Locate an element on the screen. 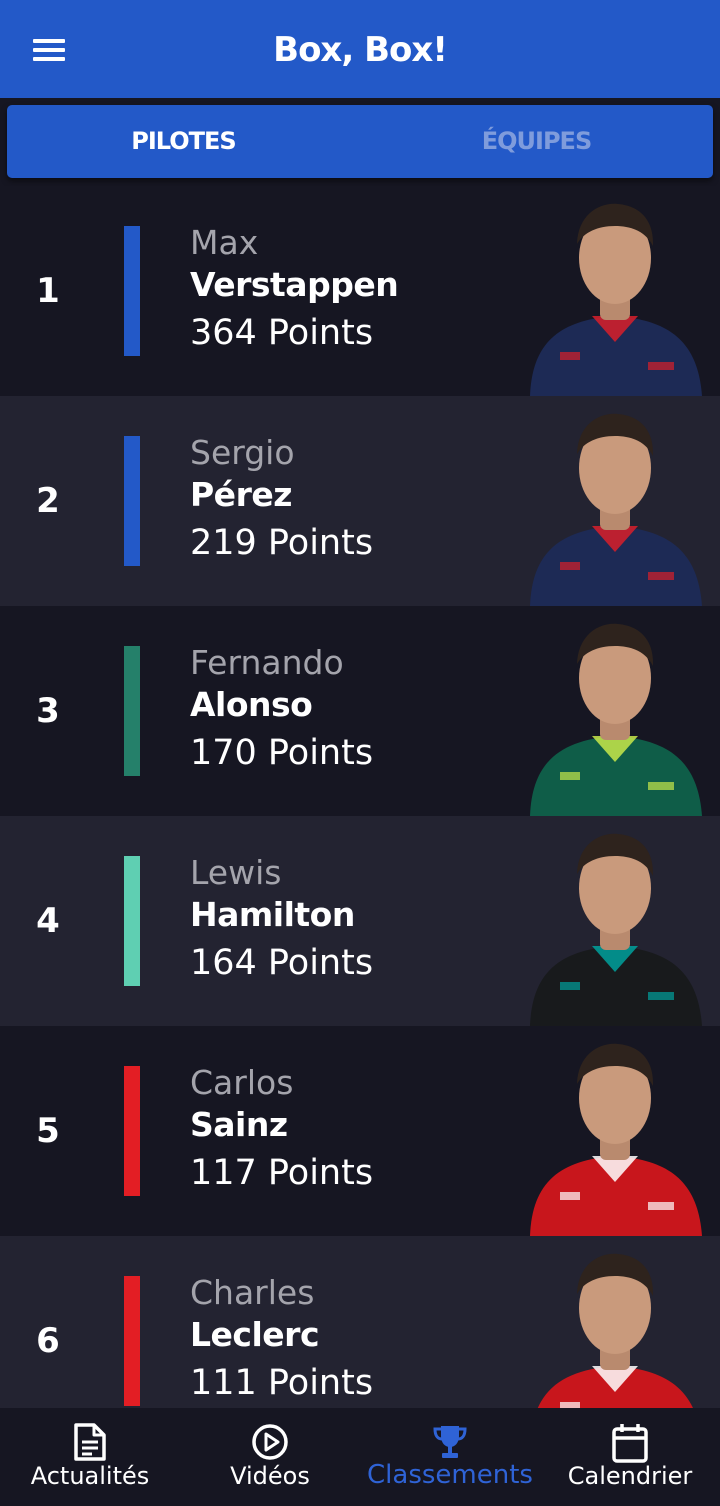 The width and height of the screenshot is (720, 1506). driver-row: 4 Lewis Hamilton 164 Points is located at coordinates (360, 921).